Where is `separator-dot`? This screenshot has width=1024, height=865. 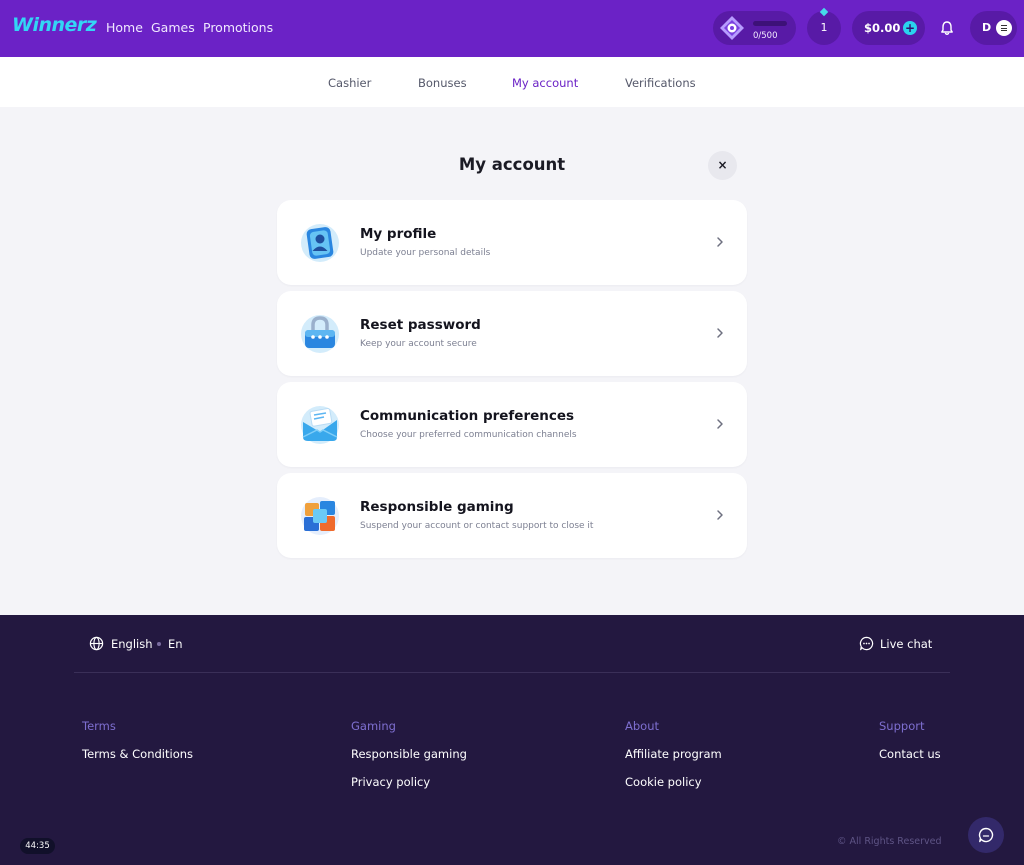 separator-dot is located at coordinates (159, 644).